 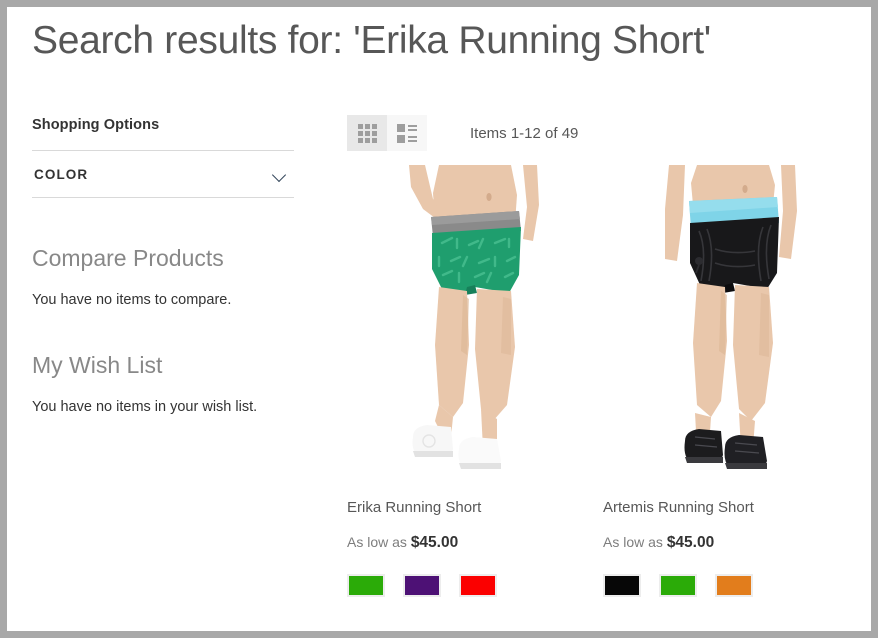 I want to click on list-view-button, so click(x=407, y=133).